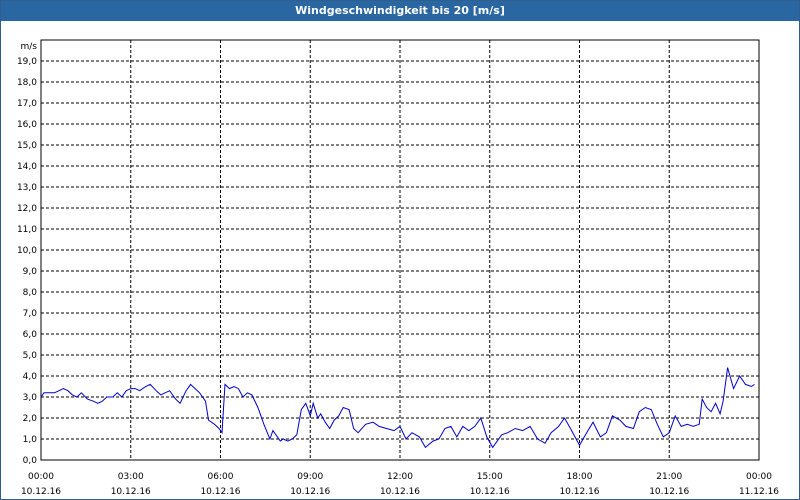 The image size is (800, 500). I want to click on x-tick-time-label: 06:00, so click(221, 477).